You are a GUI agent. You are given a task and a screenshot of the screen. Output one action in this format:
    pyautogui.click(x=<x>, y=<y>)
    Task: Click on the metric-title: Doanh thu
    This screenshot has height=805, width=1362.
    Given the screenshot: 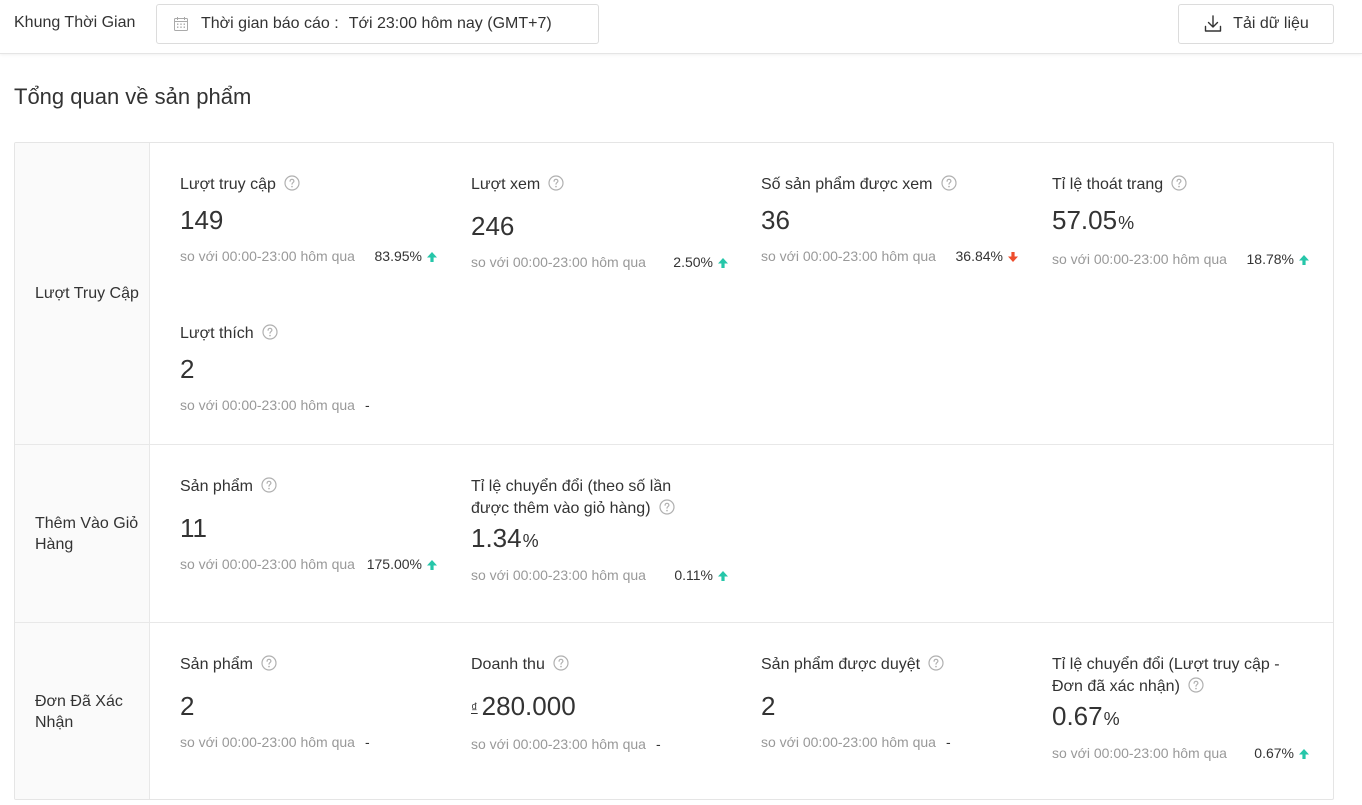 What is the action you would take?
    pyautogui.click(x=508, y=664)
    